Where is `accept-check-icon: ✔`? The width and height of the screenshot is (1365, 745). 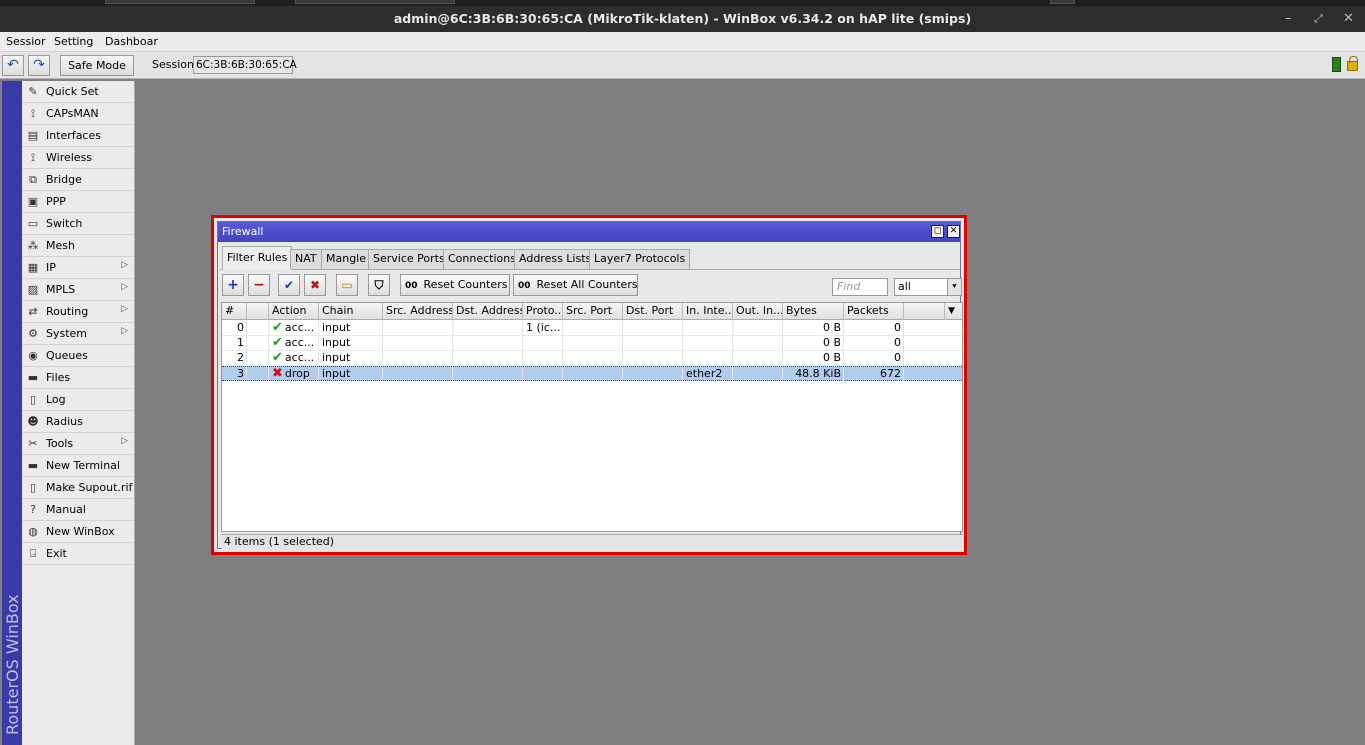 accept-check-icon: ✔ is located at coordinates (277, 343).